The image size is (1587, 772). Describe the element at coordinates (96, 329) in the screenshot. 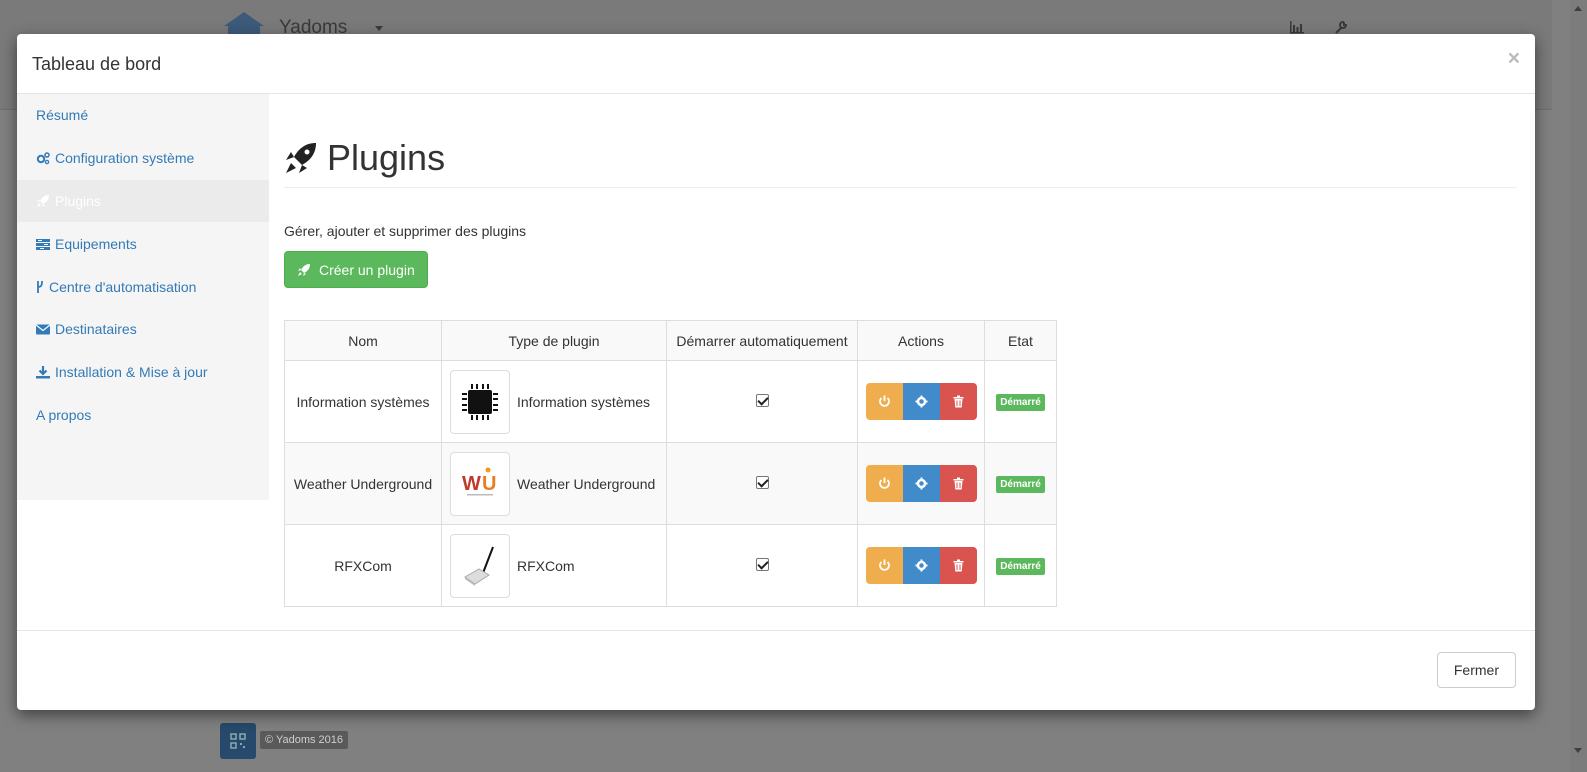

I see `sidebar-item-label: Destinataires` at that location.